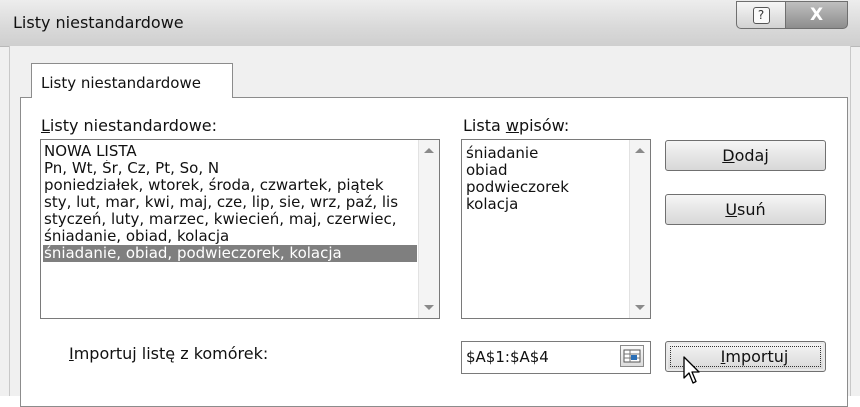 Image resolution: width=860 pixels, height=407 pixels. I want to click on entry-line: kolacja, so click(492, 204).